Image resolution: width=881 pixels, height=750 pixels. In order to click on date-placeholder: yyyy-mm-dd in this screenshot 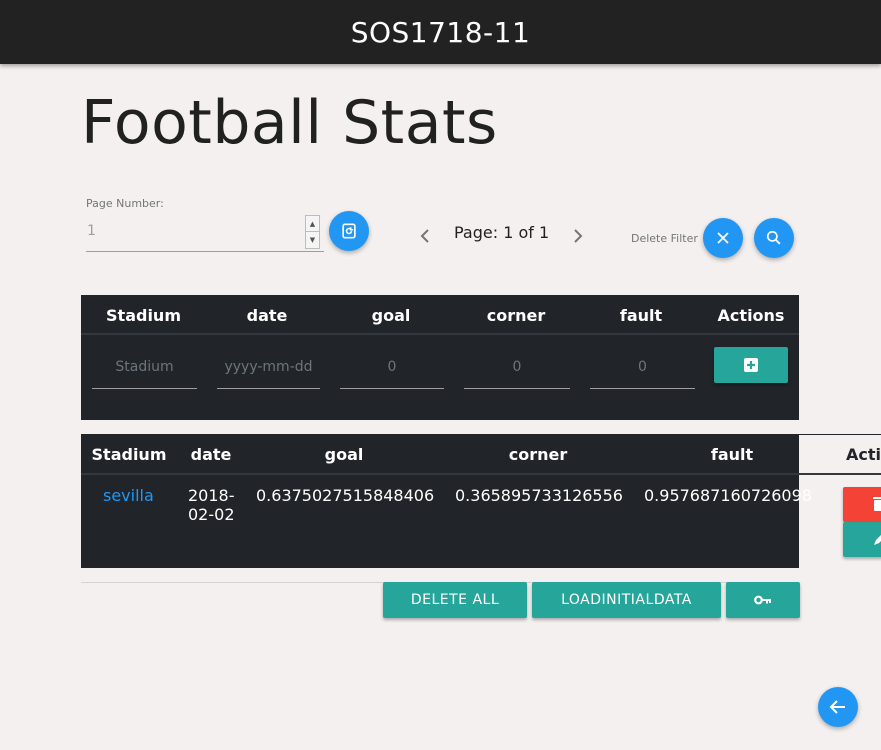, I will do `click(268, 367)`.